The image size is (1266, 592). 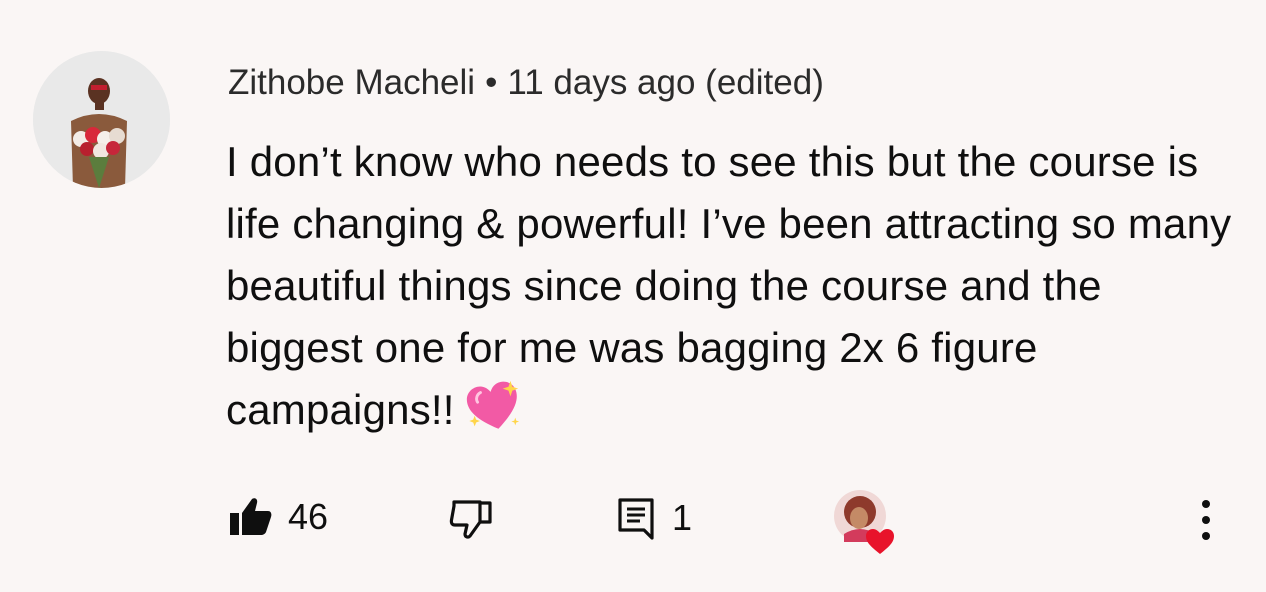 I want to click on like-button: 46, so click(x=278, y=517).